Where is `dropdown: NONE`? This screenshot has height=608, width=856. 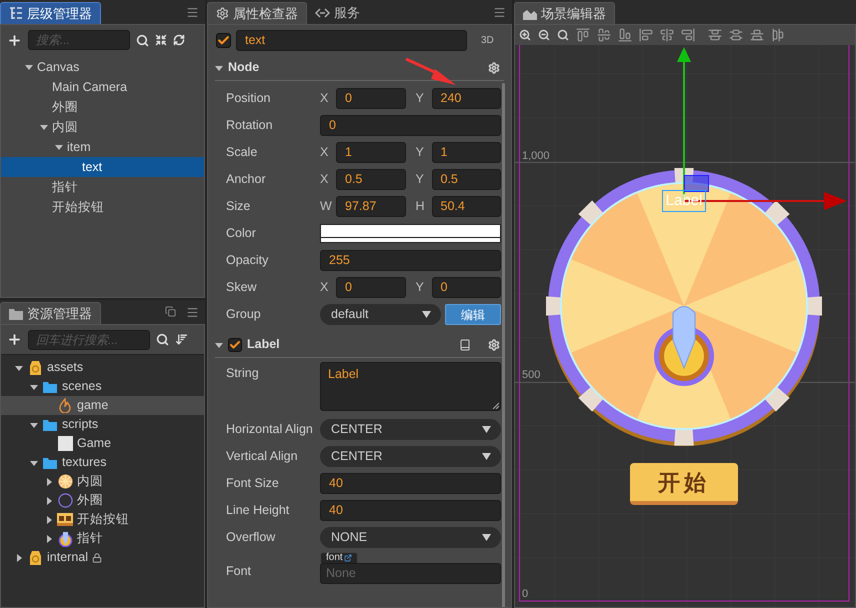
dropdown: NONE is located at coordinates (410, 537).